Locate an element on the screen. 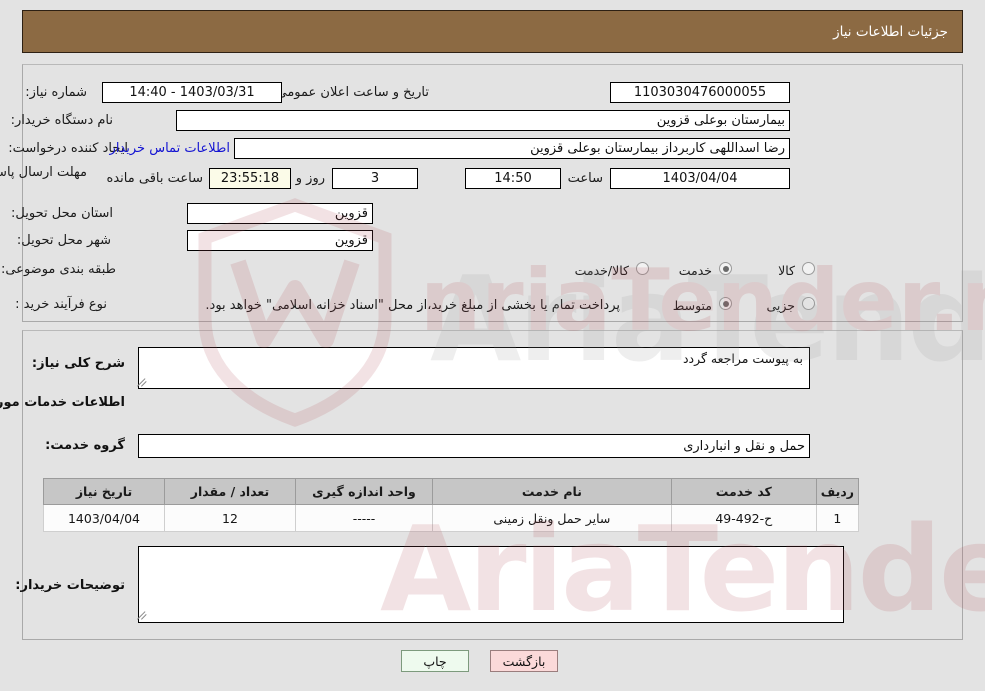  radio-process-jozee is located at coordinates (808, 303).